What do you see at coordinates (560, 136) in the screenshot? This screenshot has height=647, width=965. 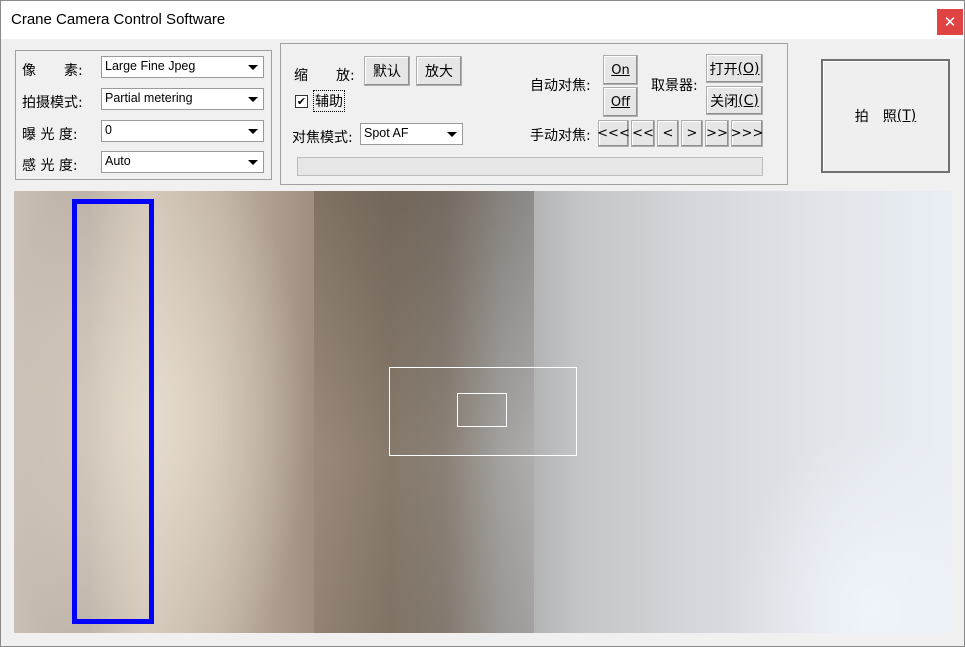 I see `manual-focus-label: 手动对焦:` at bounding box center [560, 136].